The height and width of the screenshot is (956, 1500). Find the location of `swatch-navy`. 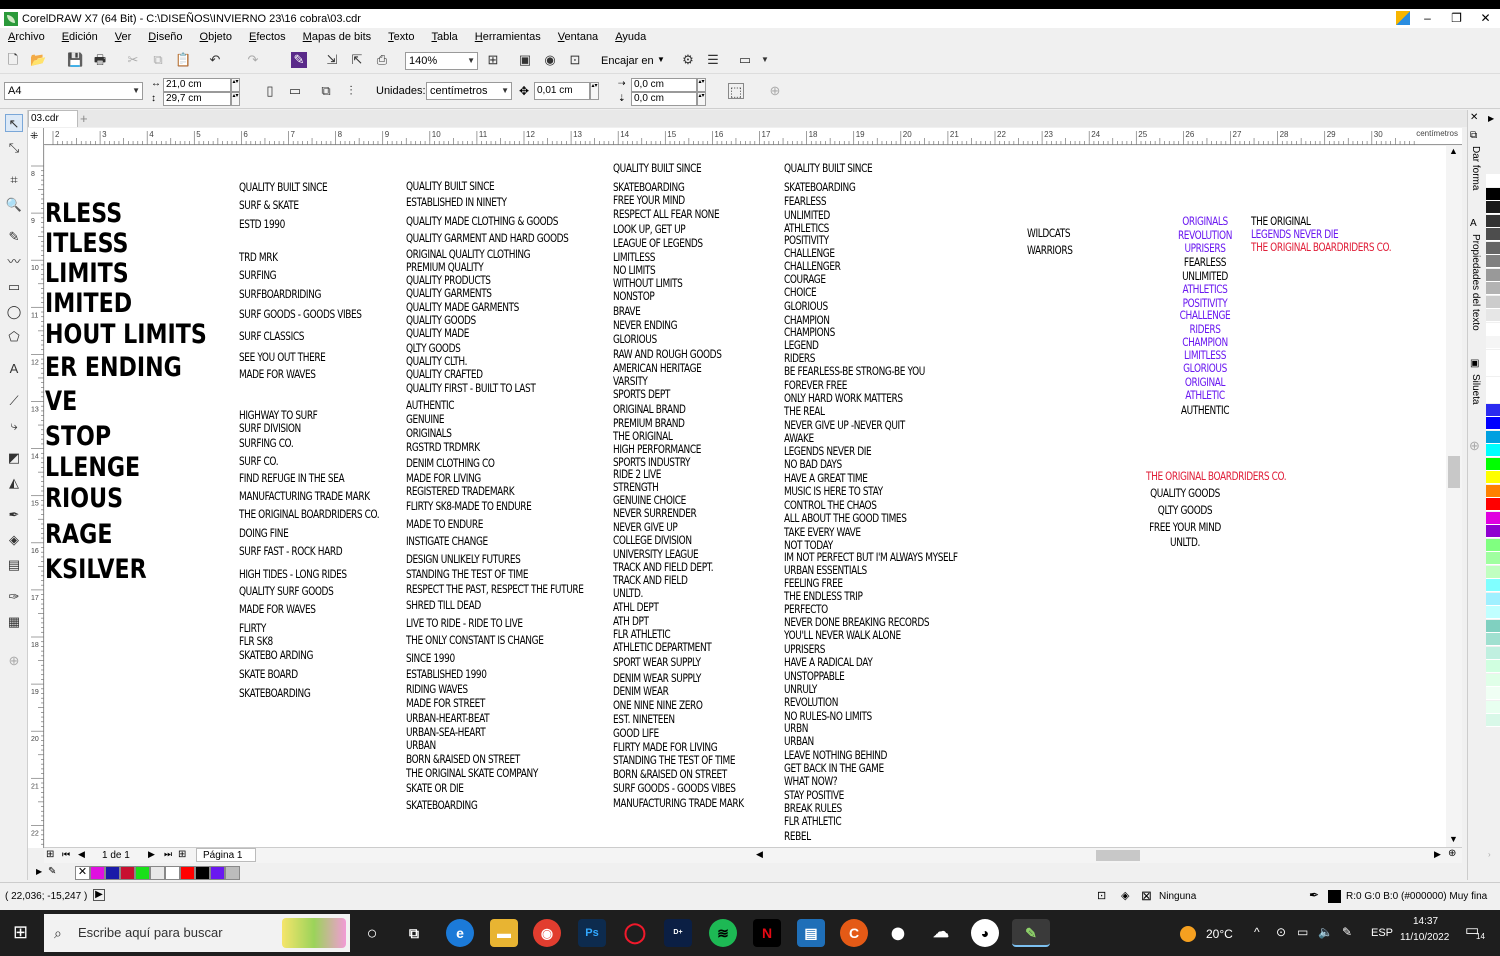

swatch-navy is located at coordinates (112, 873).